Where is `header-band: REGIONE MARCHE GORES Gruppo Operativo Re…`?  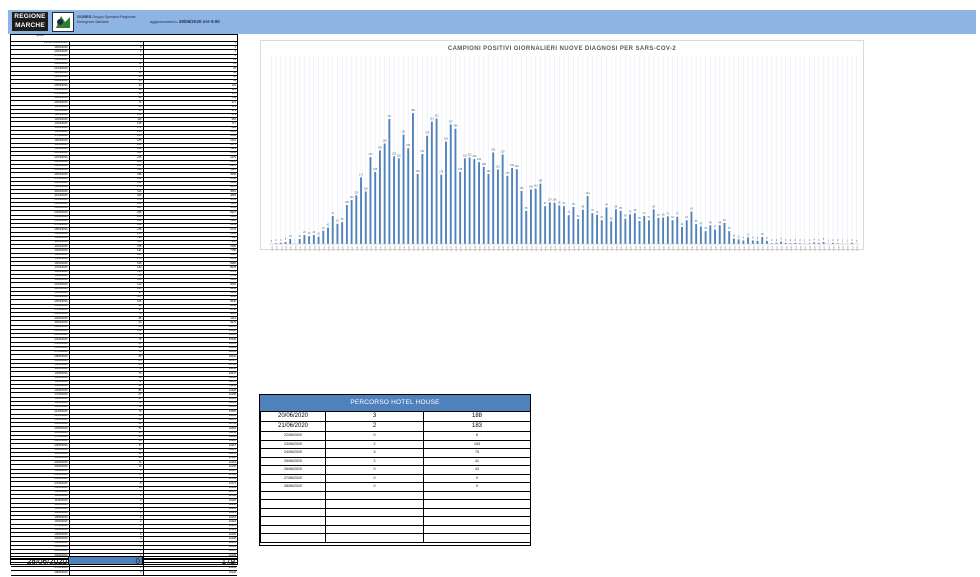 header-band: REGIONE MARCHE GORES Gruppo Operativo Re… is located at coordinates (492, 22).